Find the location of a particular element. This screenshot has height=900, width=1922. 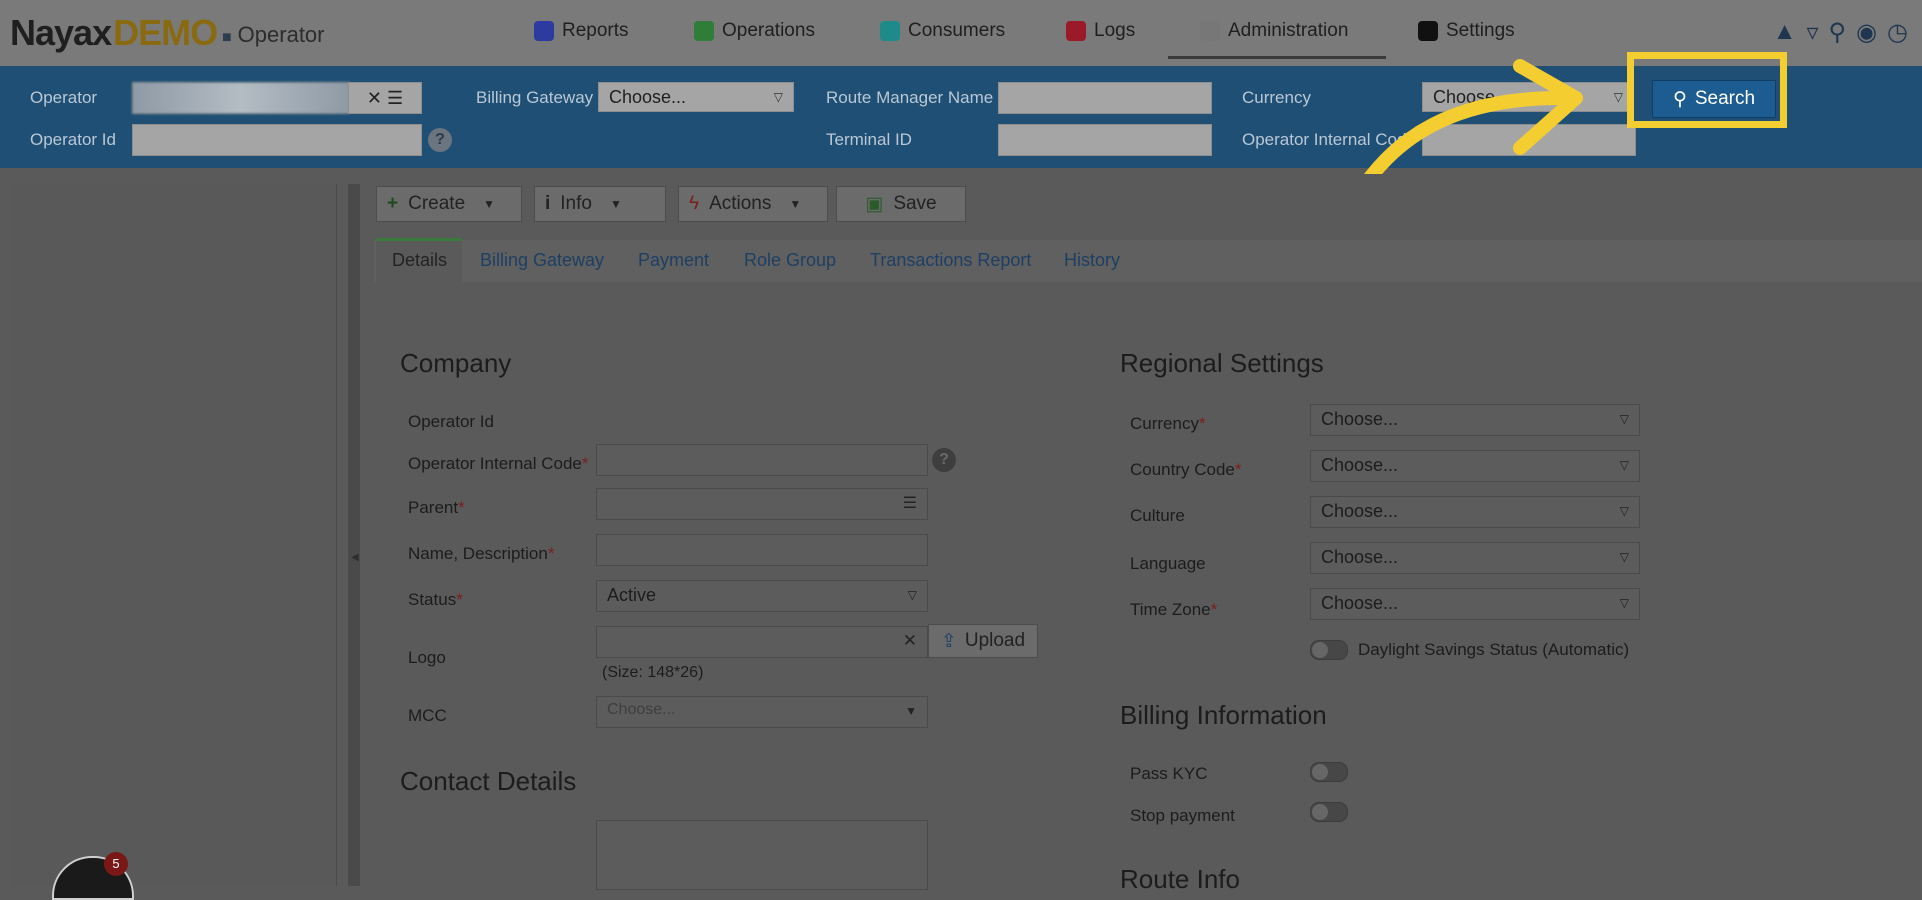

save-icon: ▣ is located at coordinates (874, 204).